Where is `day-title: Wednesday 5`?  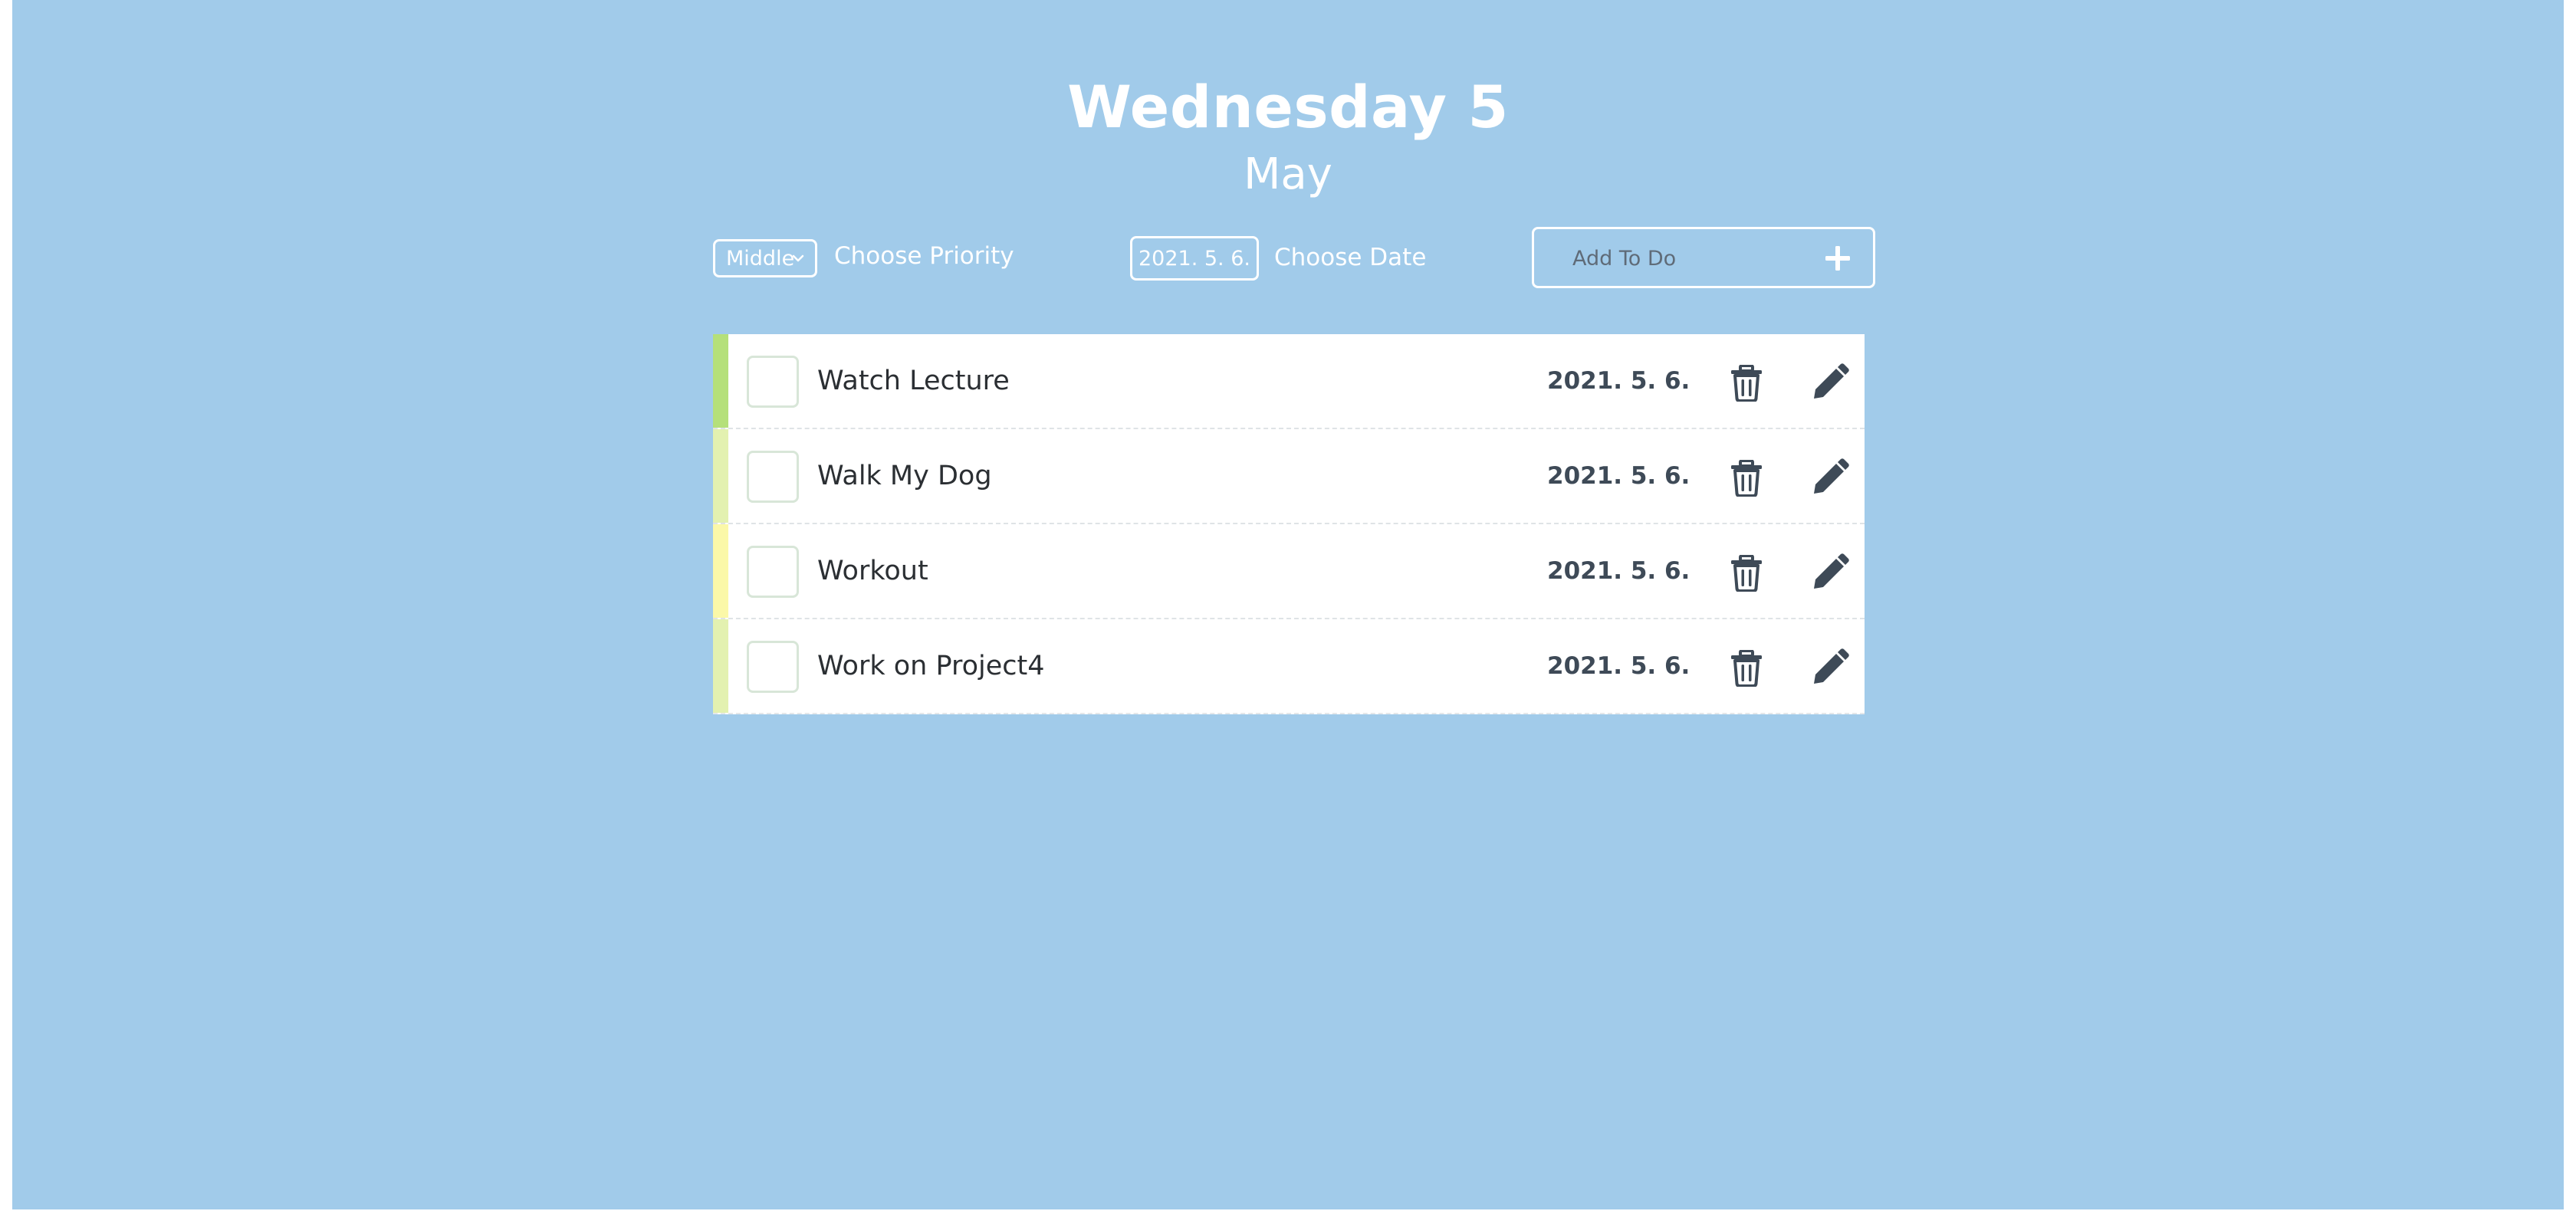
day-title: Wednesday 5 is located at coordinates (1288, 107).